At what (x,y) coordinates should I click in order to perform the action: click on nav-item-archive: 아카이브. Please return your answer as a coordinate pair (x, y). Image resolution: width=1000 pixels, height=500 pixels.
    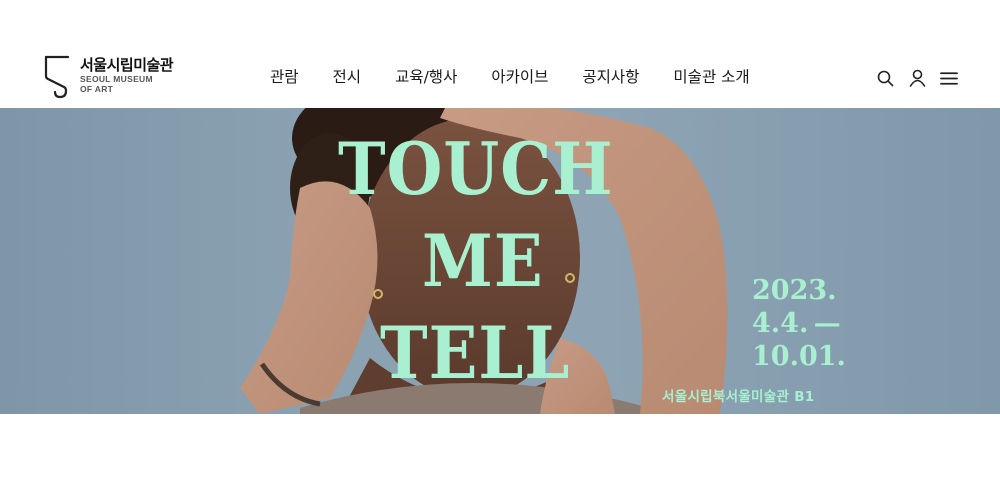
    Looking at the image, I should click on (519, 78).